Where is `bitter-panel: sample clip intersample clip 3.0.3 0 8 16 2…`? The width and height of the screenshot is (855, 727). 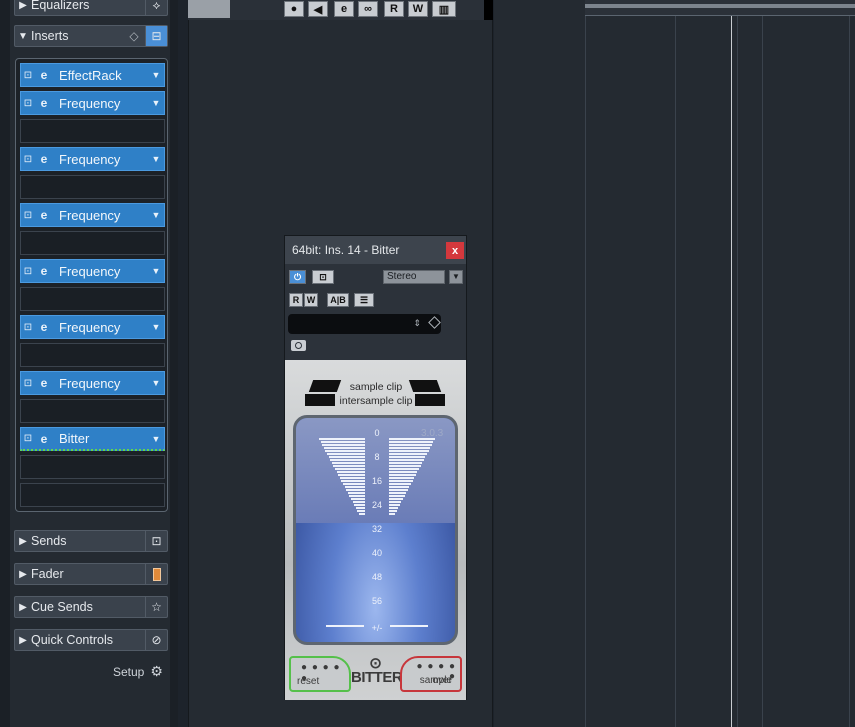
bitter-panel: sample clip intersample clip 3.0.3 0 8 16 2… is located at coordinates (375, 530).